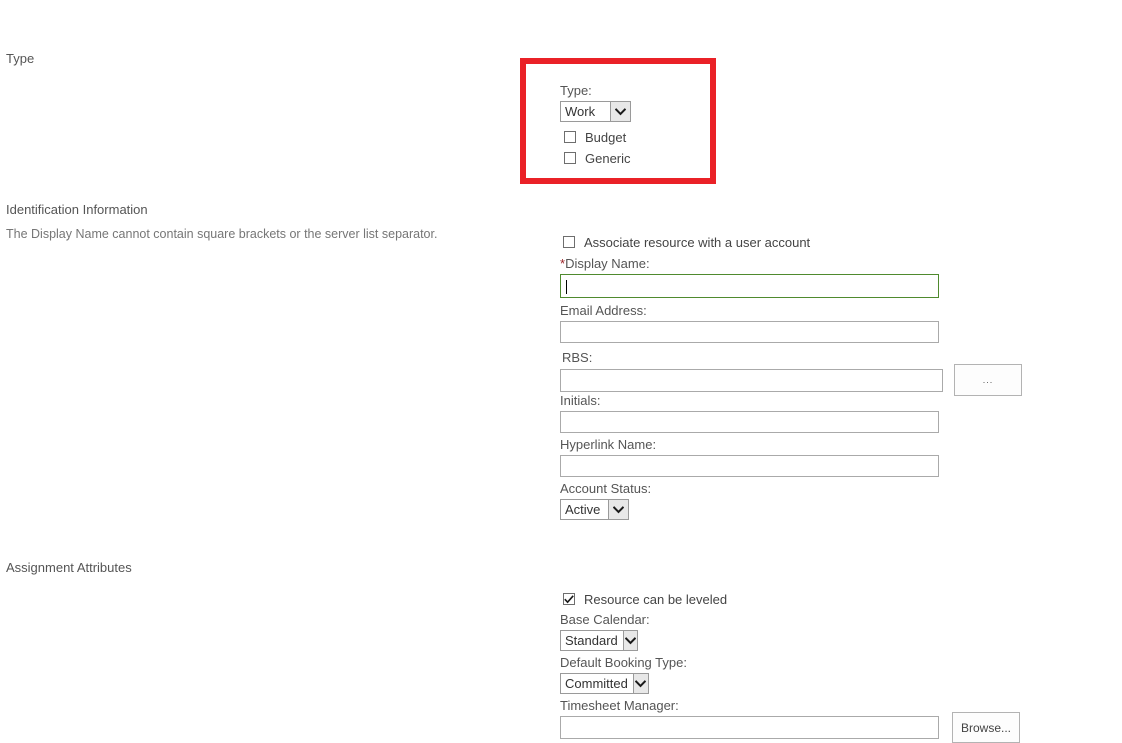  What do you see at coordinates (577, 357) in the screenshot?
I see `rbs-label: RBS:` at bounding box center [577, 357].